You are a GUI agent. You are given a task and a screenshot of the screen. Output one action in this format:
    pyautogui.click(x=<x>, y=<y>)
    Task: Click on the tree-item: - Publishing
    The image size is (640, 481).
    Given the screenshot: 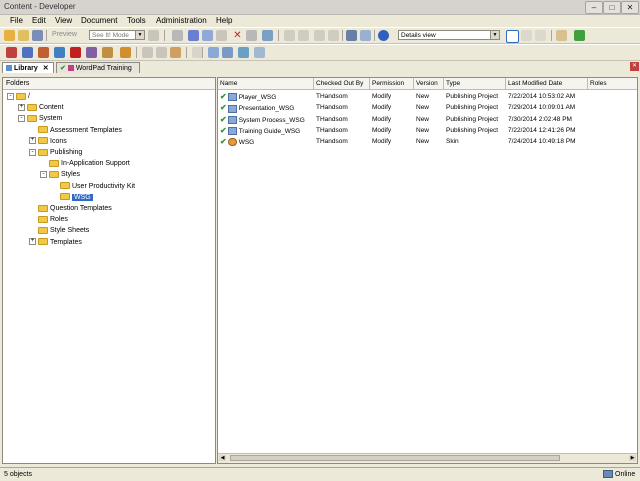 What is the action you would take?
    pyautogui.click(x=55, y=153)
    